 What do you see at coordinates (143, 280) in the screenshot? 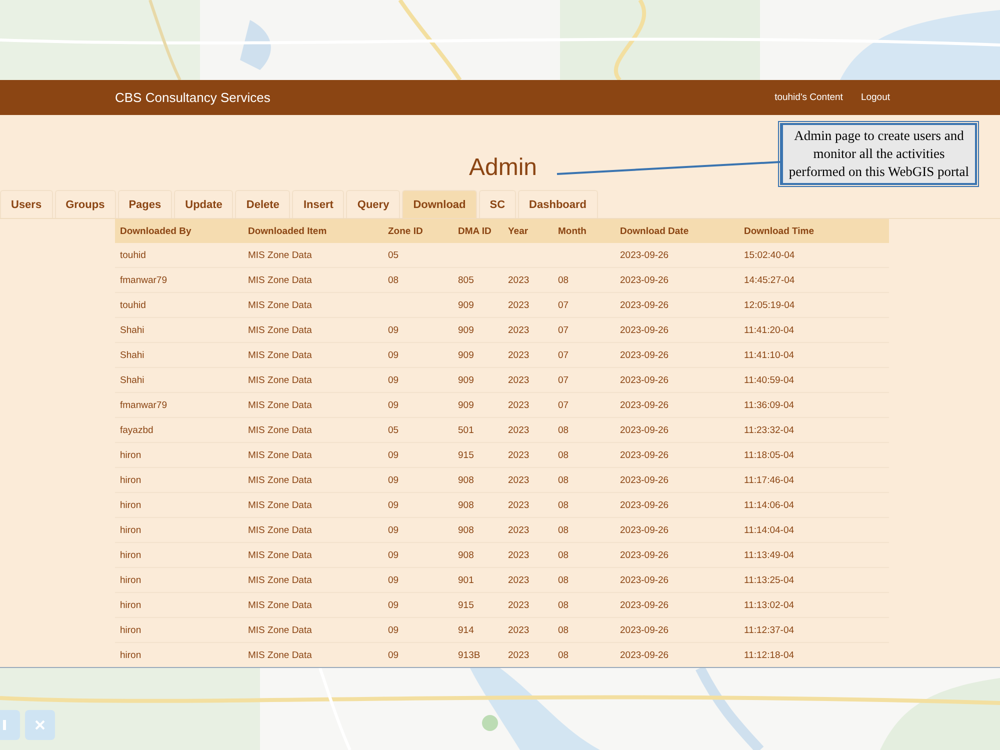
I see `table-cell: fmanwar79` at bounding box center [143, 280].